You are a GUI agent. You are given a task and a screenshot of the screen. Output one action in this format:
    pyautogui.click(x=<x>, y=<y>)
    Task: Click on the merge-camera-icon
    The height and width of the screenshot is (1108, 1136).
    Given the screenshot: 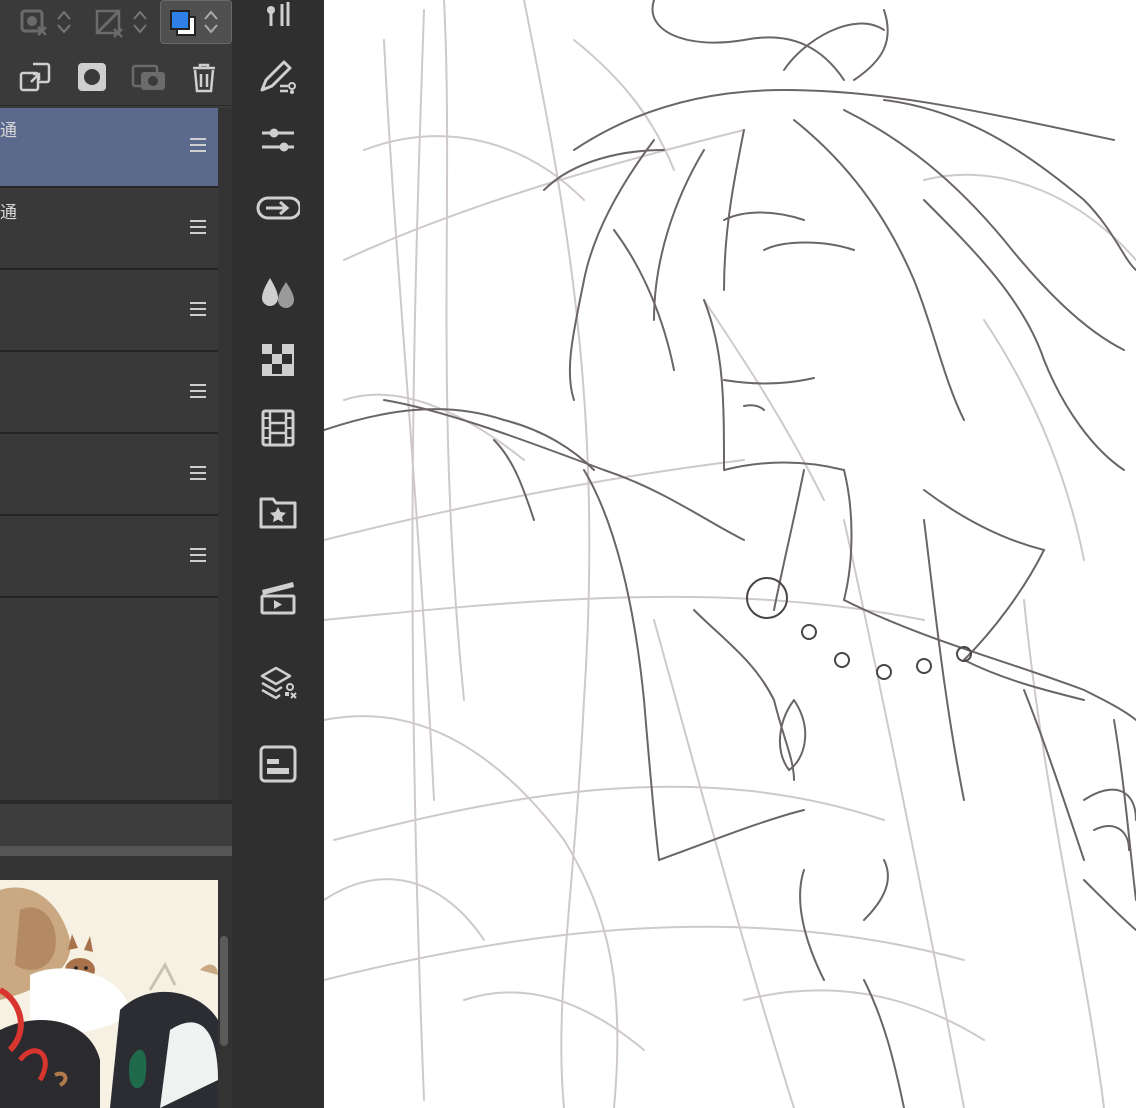 What is the action you would take?
    pyautogui.click(x=148, y=77)
    